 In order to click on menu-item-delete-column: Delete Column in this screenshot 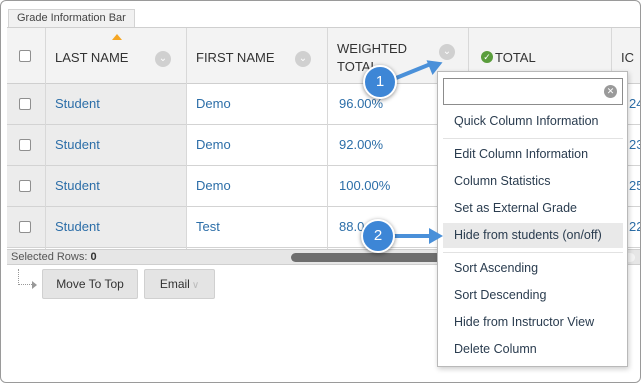, I will do `click(533, 349)`.